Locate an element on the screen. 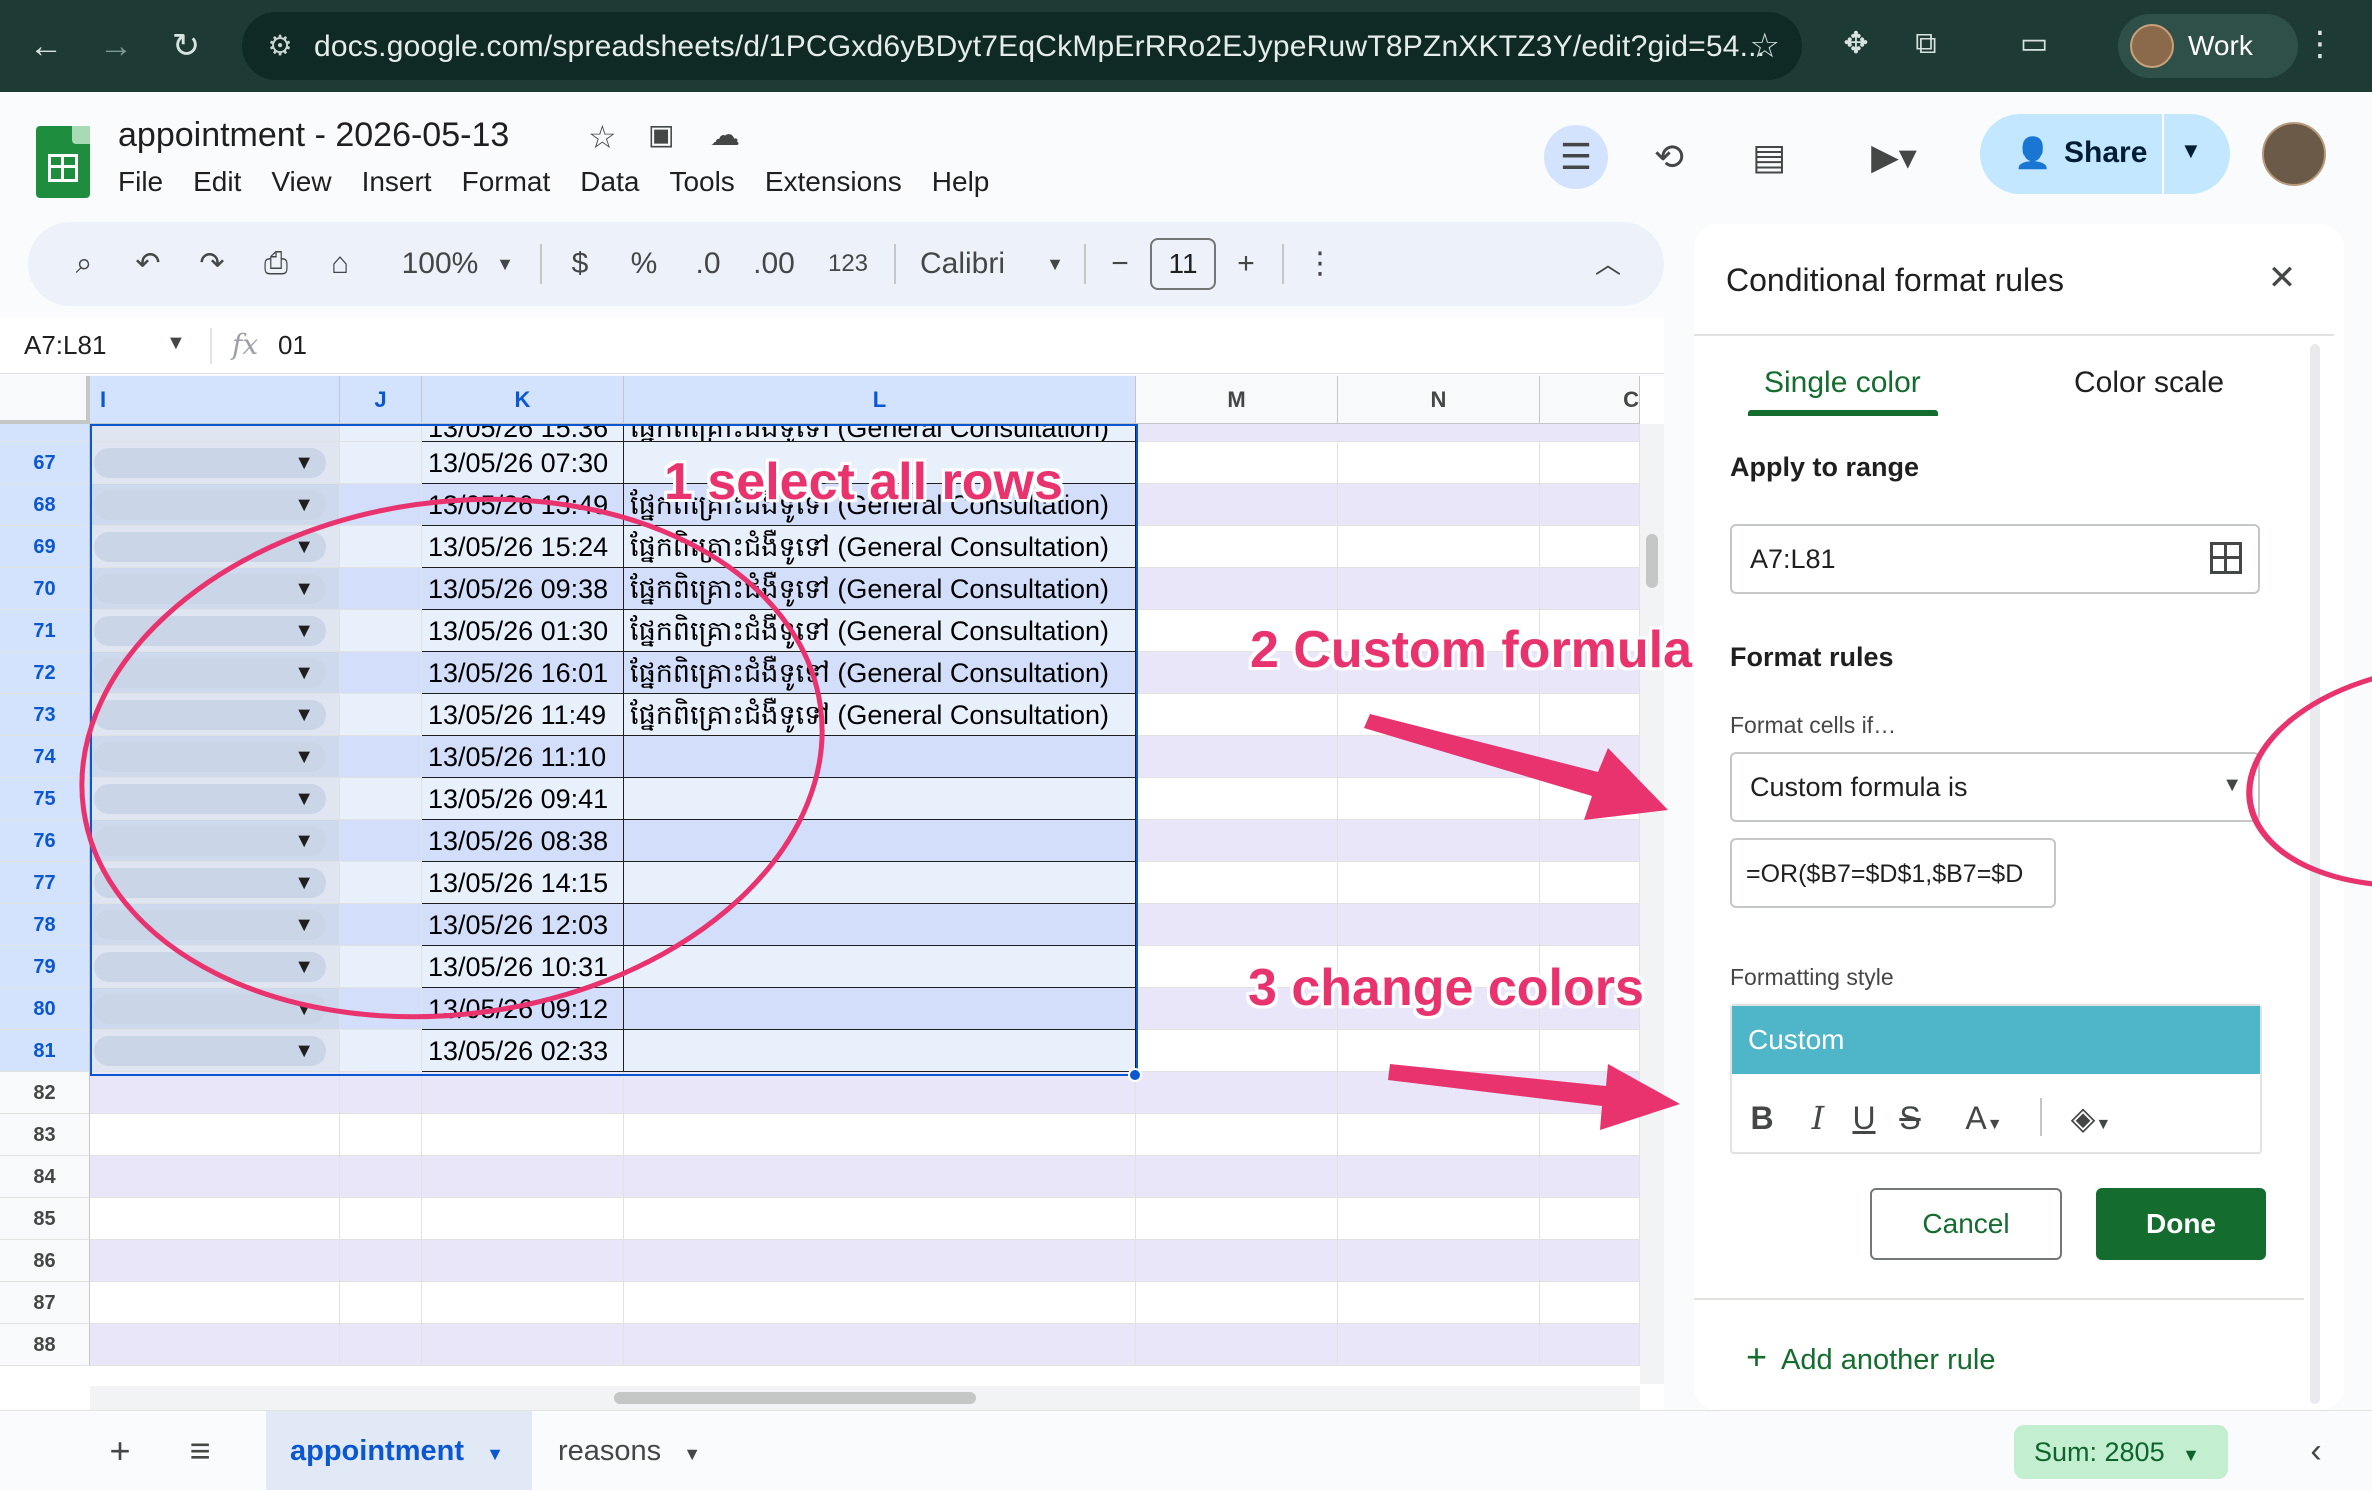  cloud-status-icon: ☁ is located at coordinates (725, 135).